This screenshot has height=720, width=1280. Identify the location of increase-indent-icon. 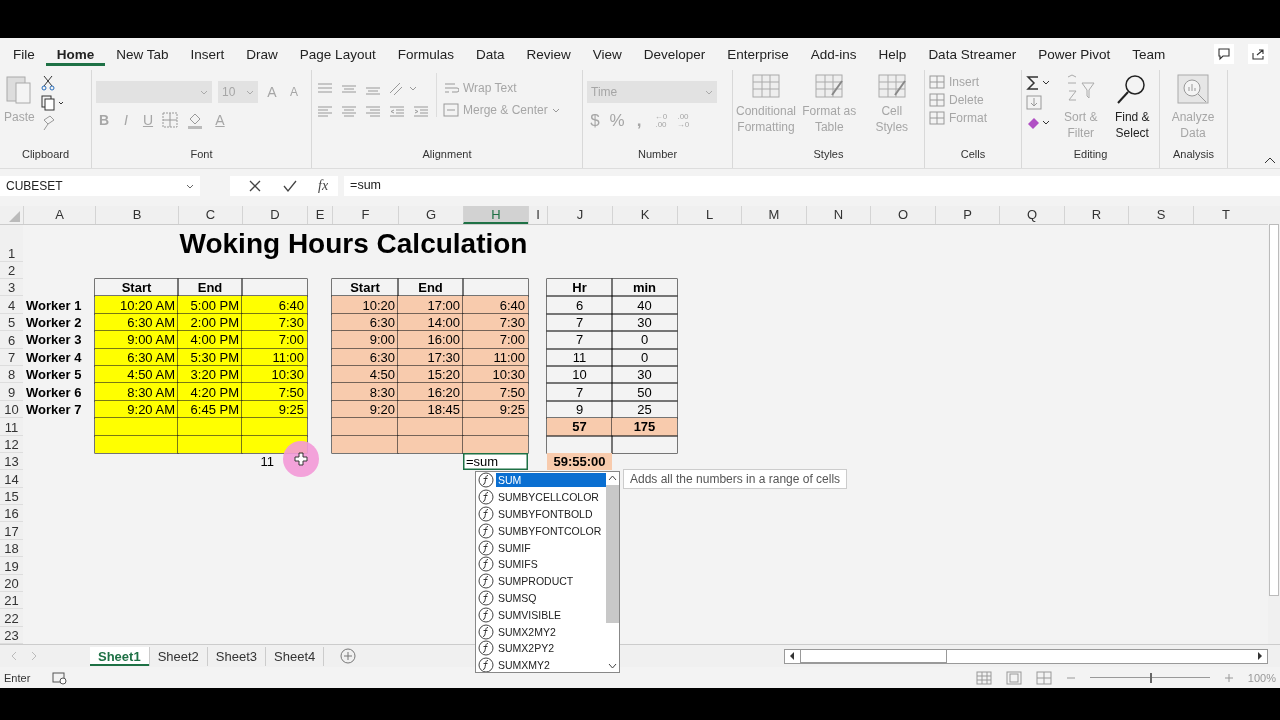
(421, 112).